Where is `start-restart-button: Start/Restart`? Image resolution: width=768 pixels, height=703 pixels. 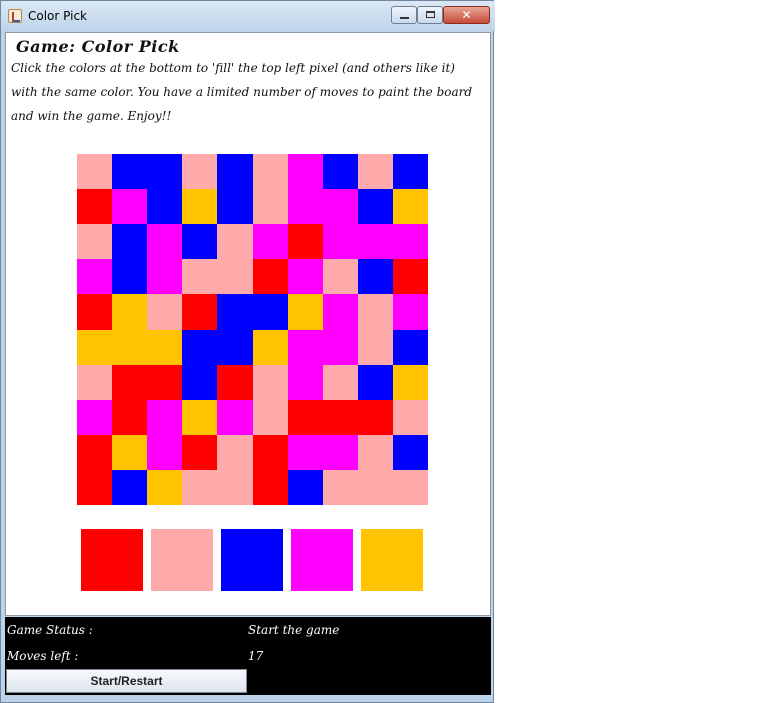 start-restart-button: Start/Restart is located at coordinates (126, 681).